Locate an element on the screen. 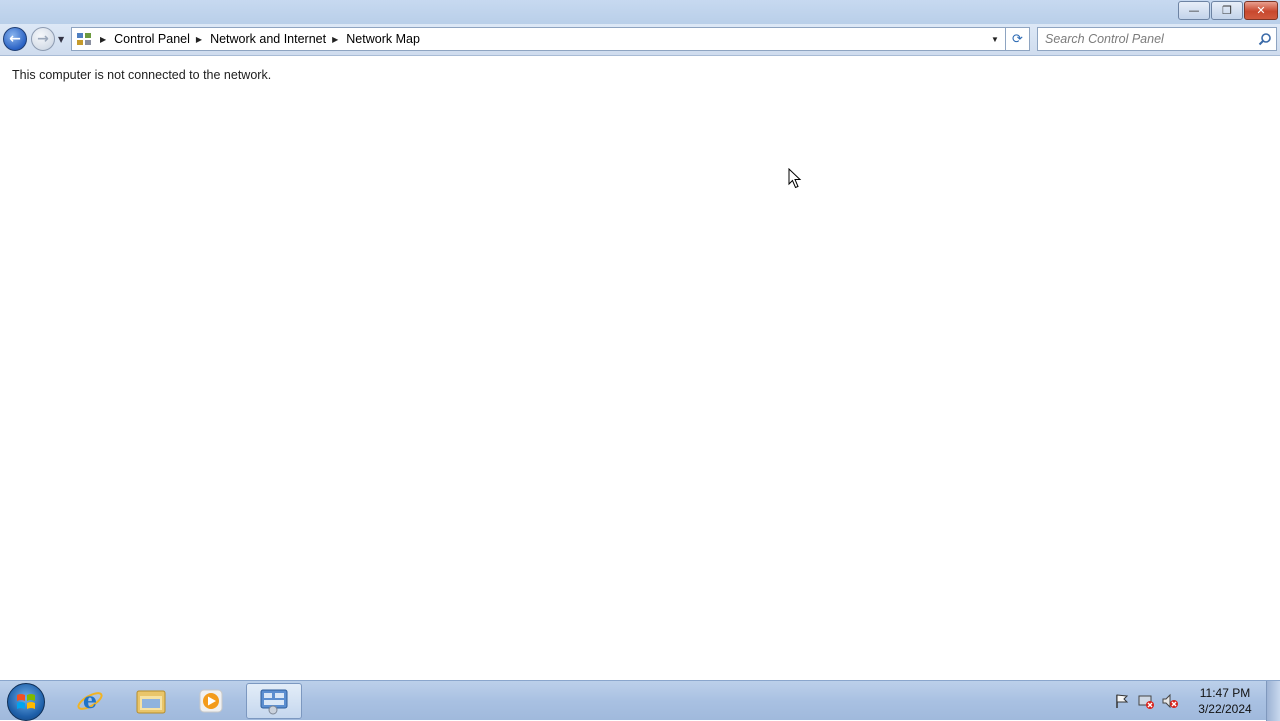 The image size is (1280, 721). windows-explorer-icon is located at coordinates (151, 702).